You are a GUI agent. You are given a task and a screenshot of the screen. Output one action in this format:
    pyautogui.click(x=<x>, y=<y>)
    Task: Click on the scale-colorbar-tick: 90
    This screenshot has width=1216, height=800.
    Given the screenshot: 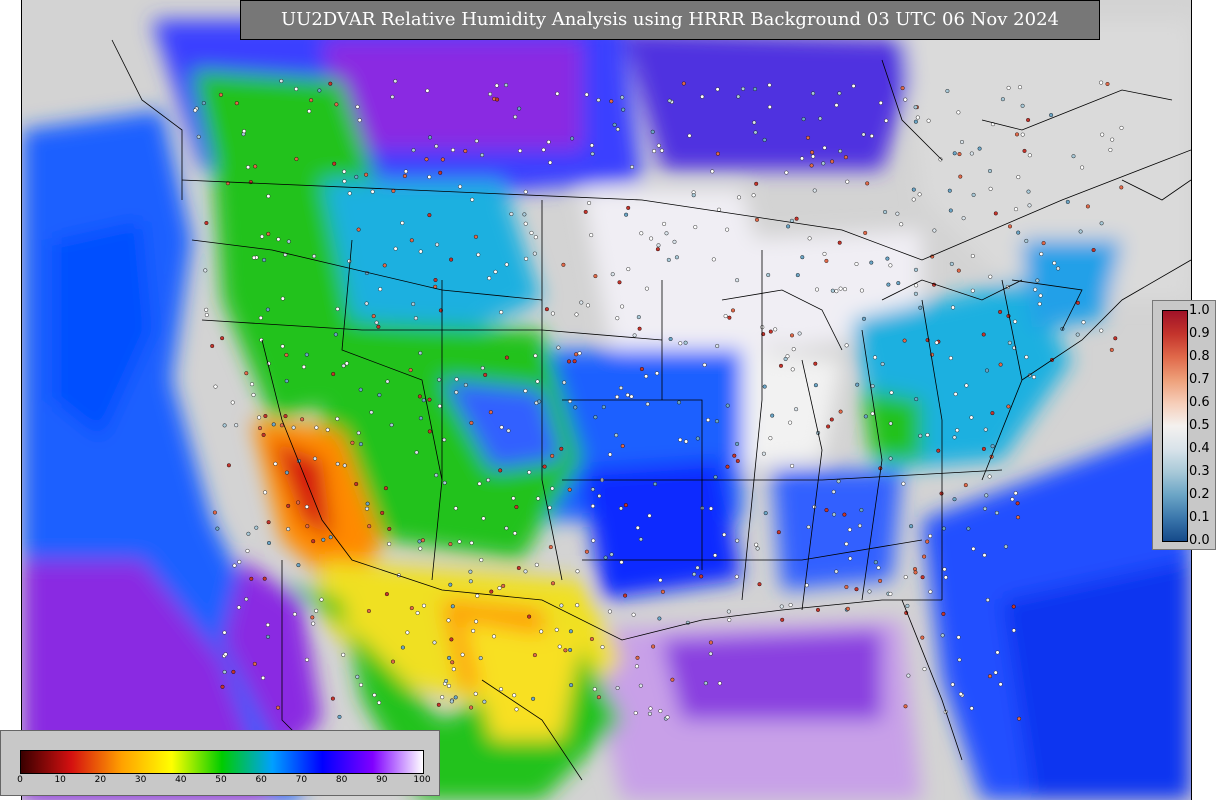 What is the action you would take?
    pyautogui.click(x=382, y=780)
    